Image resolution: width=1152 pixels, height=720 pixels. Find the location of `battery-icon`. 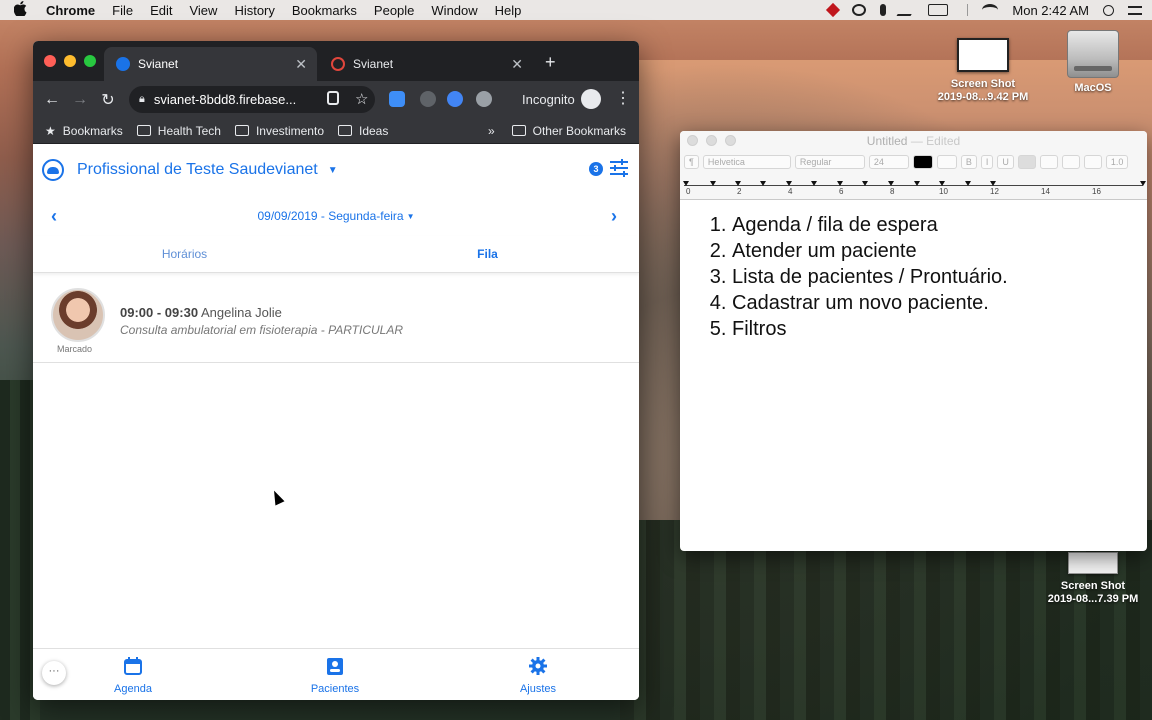

battery-icon is located at coordinates (938, 10).